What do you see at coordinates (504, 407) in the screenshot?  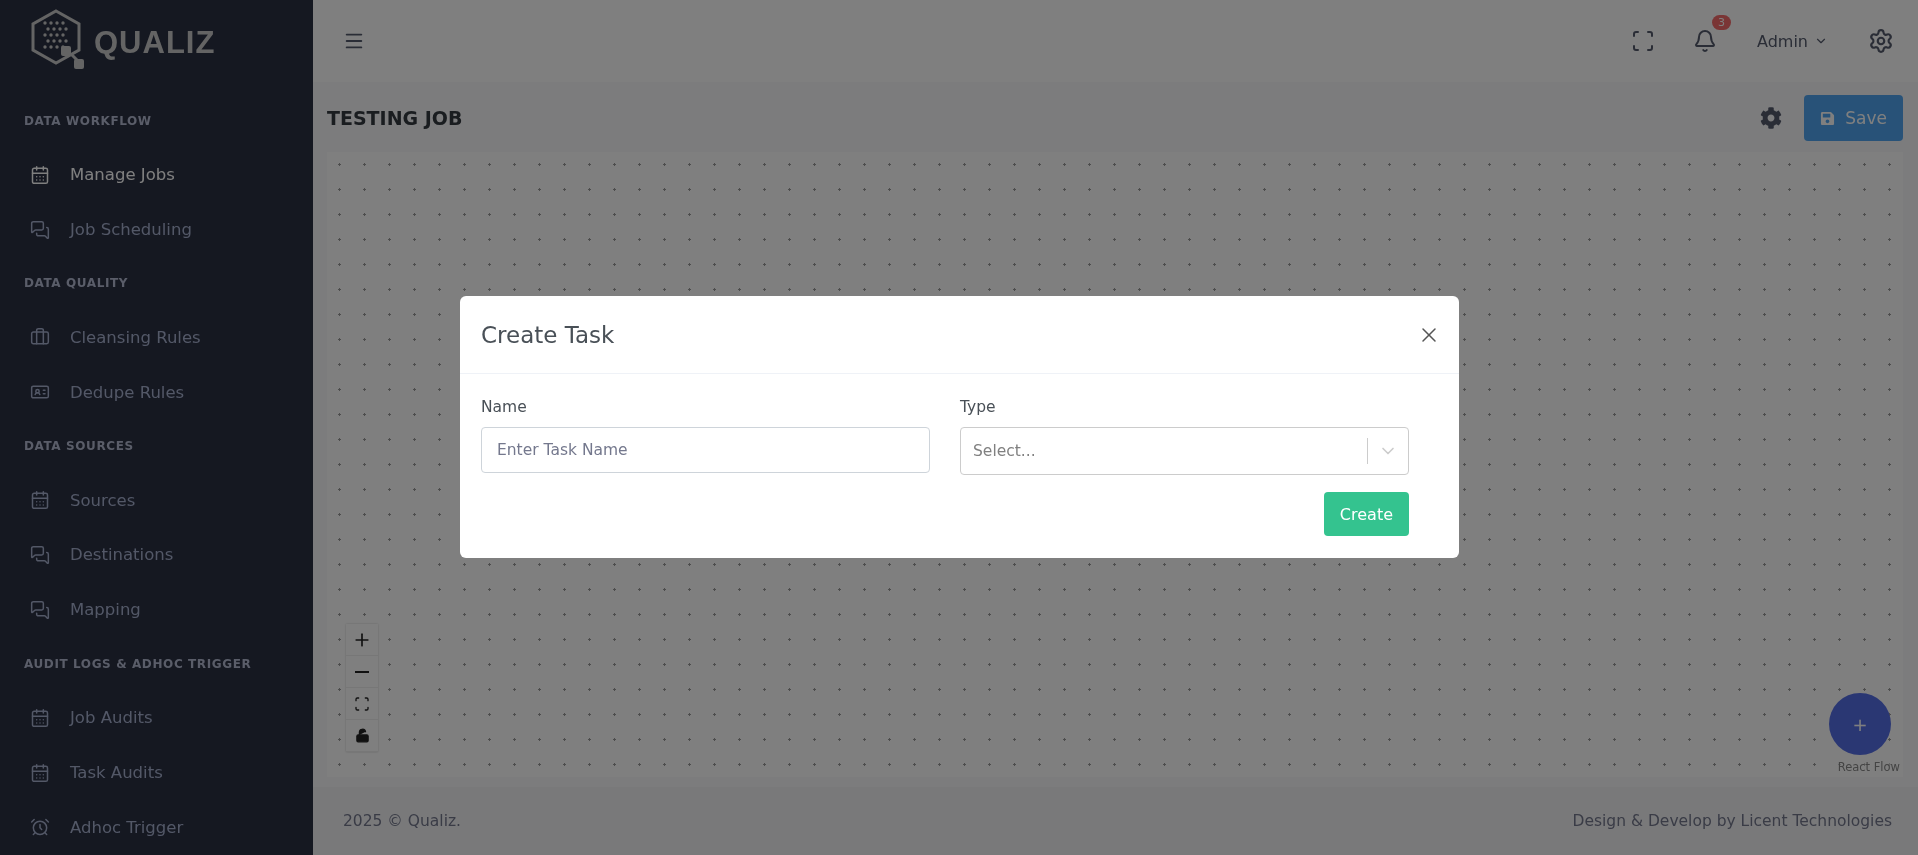 I see `field-label: Name` at bounding box center [504, 407].